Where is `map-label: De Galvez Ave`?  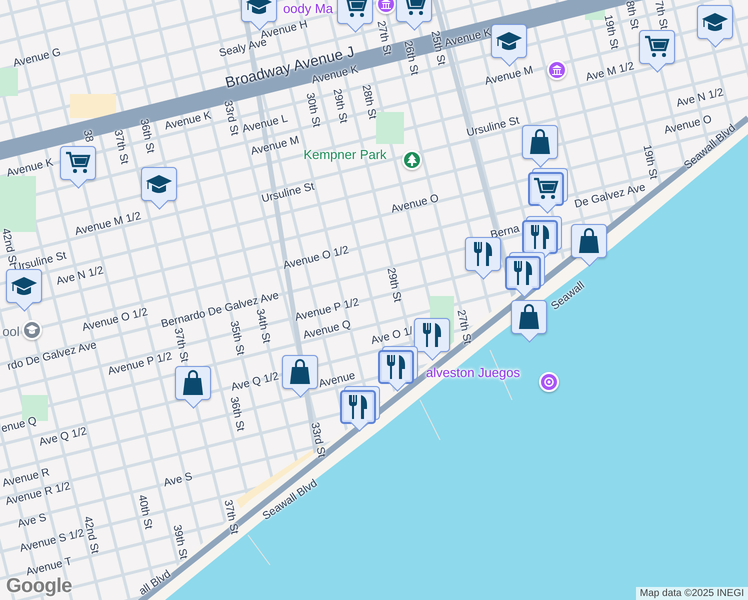 map-label: De Galvez Ave is located at coordinates (610, 196).